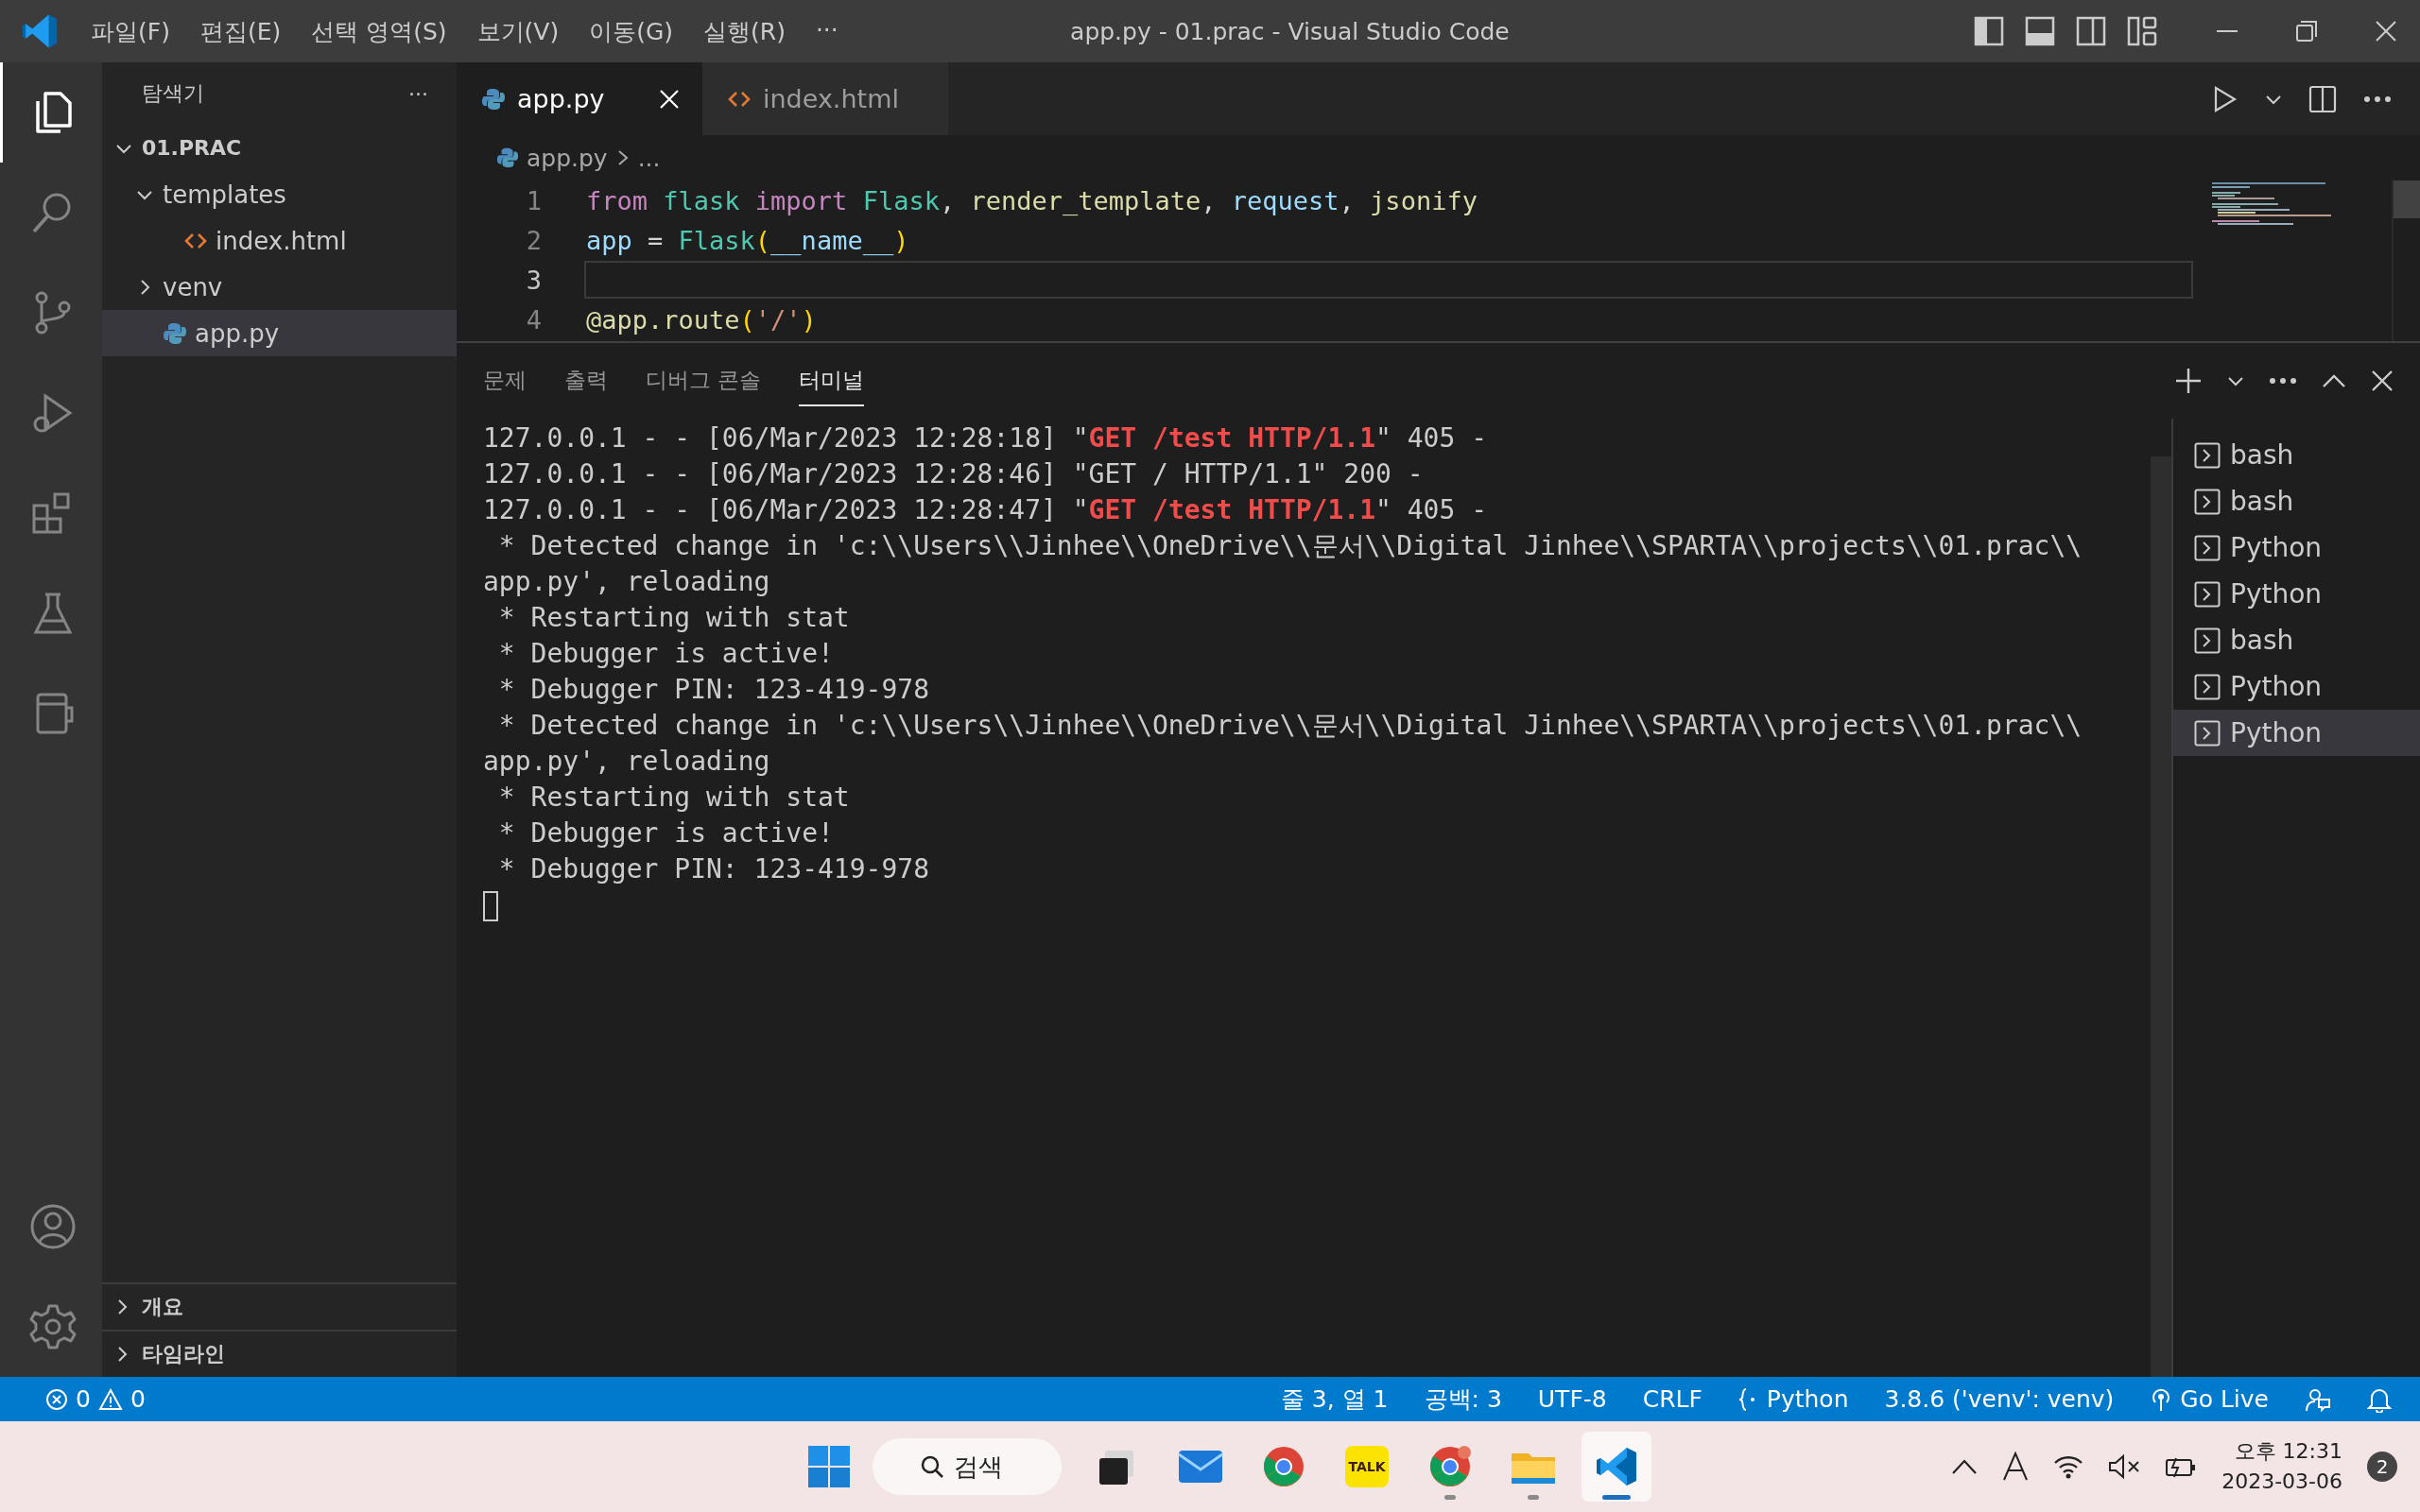 This screenshot has width=2420, height=1512. Describe the element at coordinates (1032, 200) in the screenshot. I see `code-line: from flask import Flask, render_template, request, jsonify` at that location.